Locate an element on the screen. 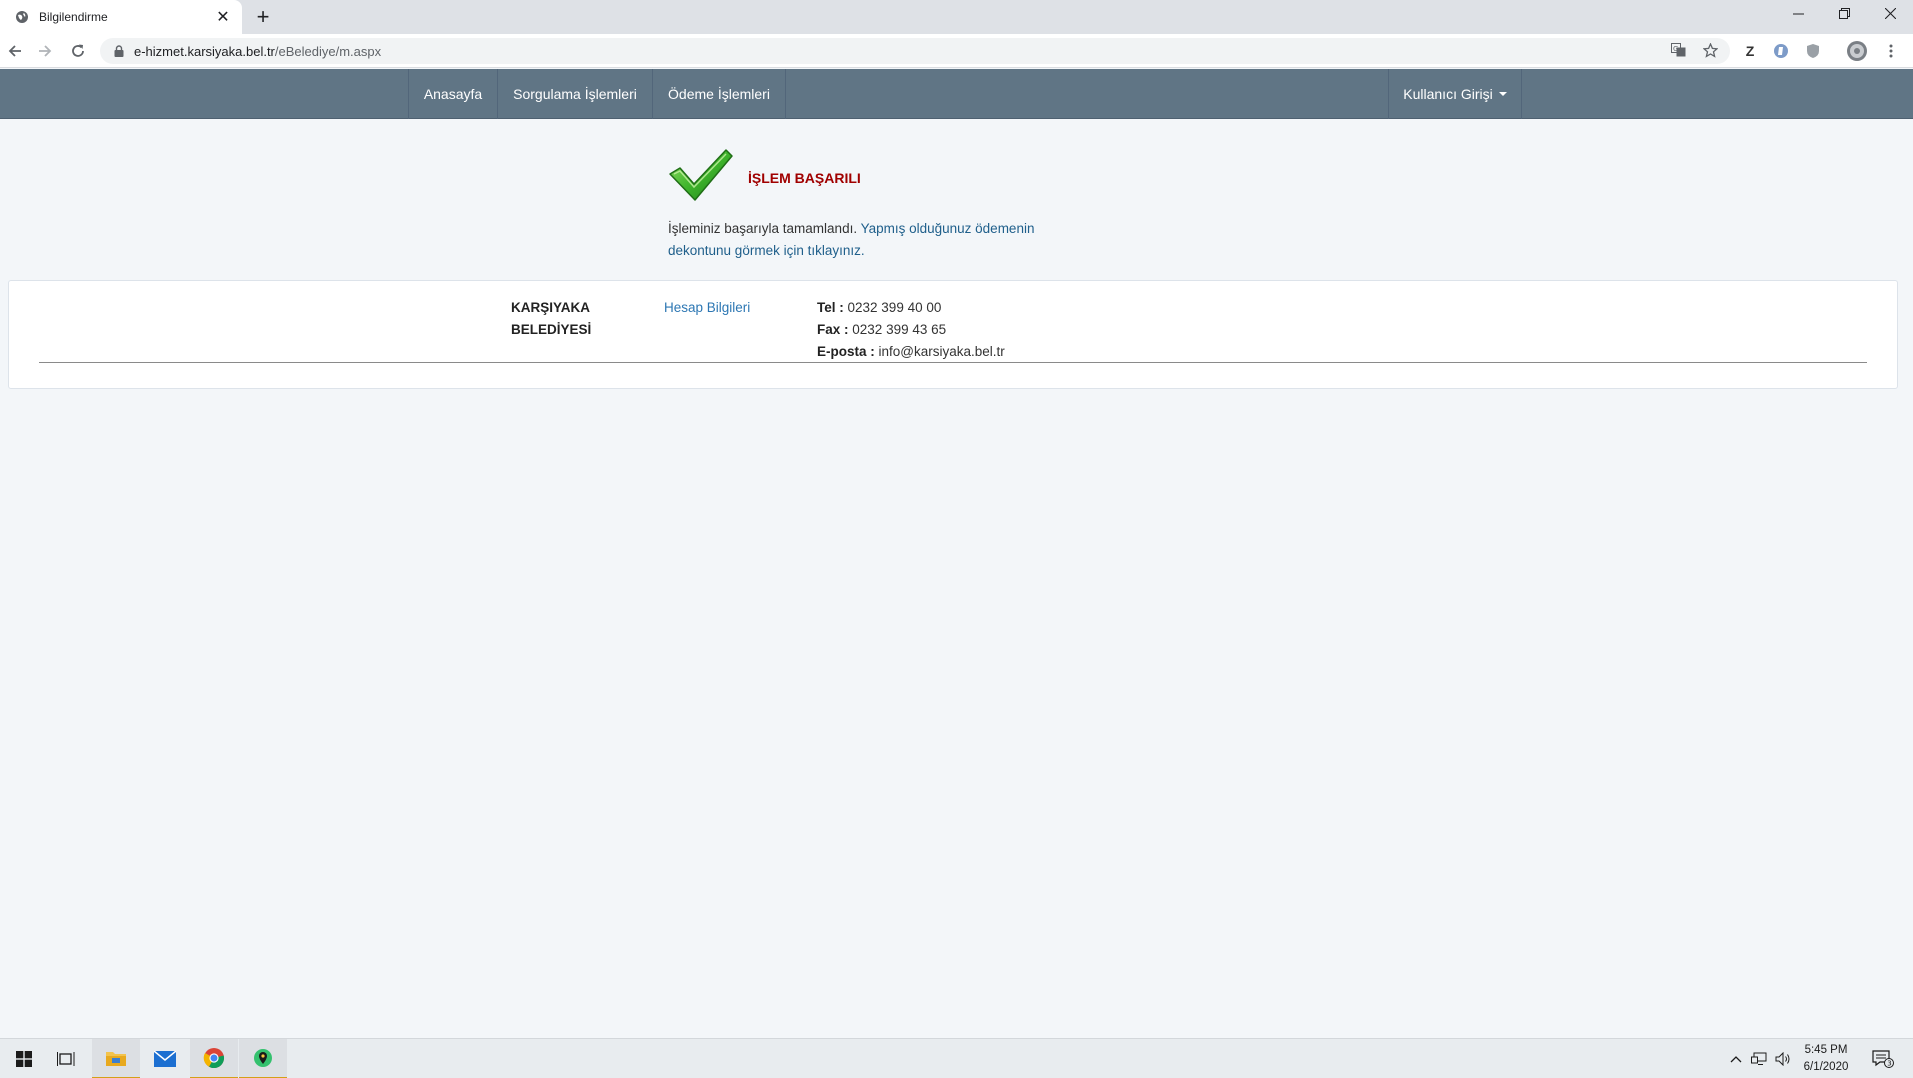  email-label: E-posta : is located at coordinates (846, 351).